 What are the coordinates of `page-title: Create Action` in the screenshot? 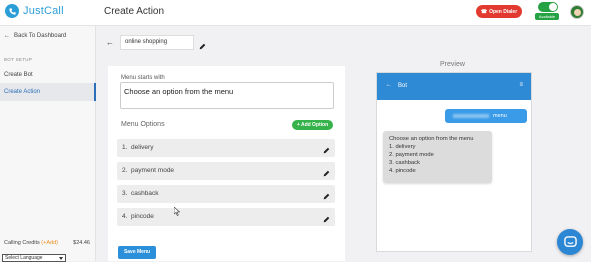 It's located at (134, 11).